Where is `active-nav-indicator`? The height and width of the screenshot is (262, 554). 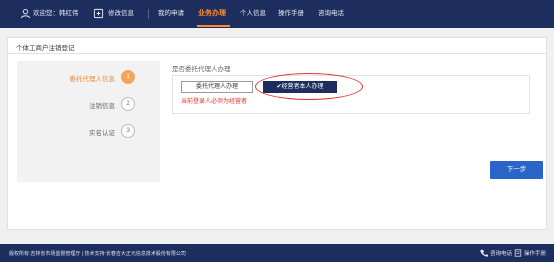
active-nav-indicator is located at coordinates (213, 26).